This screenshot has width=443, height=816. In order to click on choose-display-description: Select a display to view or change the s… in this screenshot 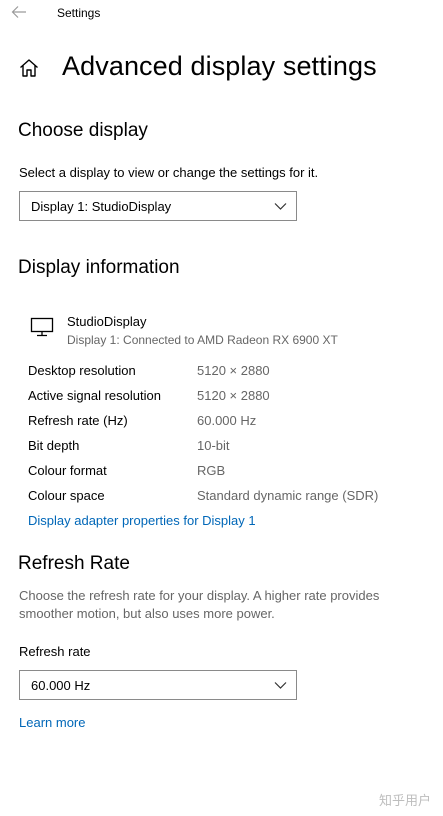, I will do `click(169, 172)`.